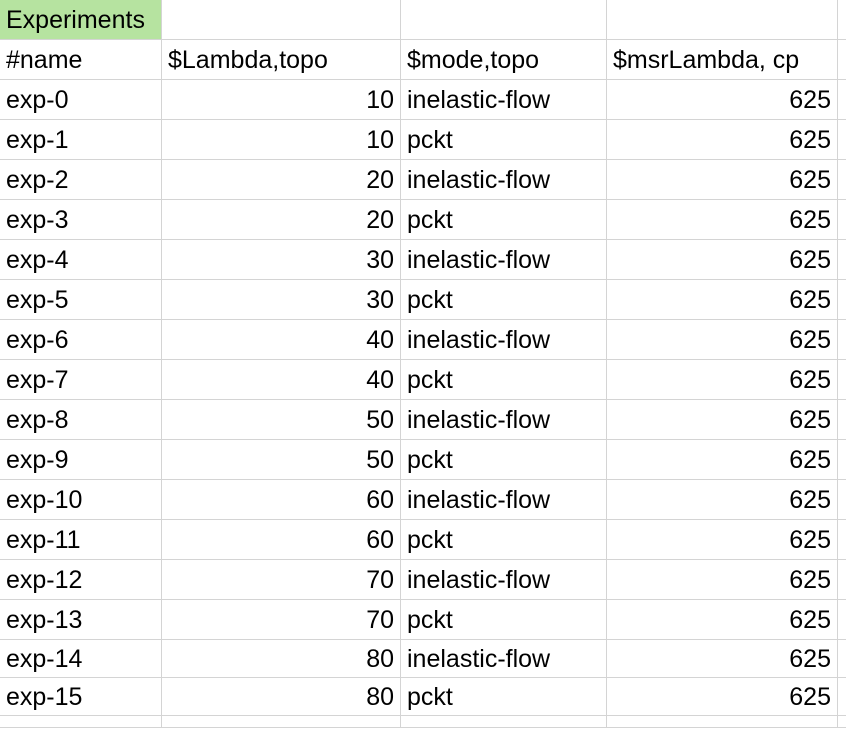  I want to click on table-row: exp-5 30 pckt 625, so click(423, 300).